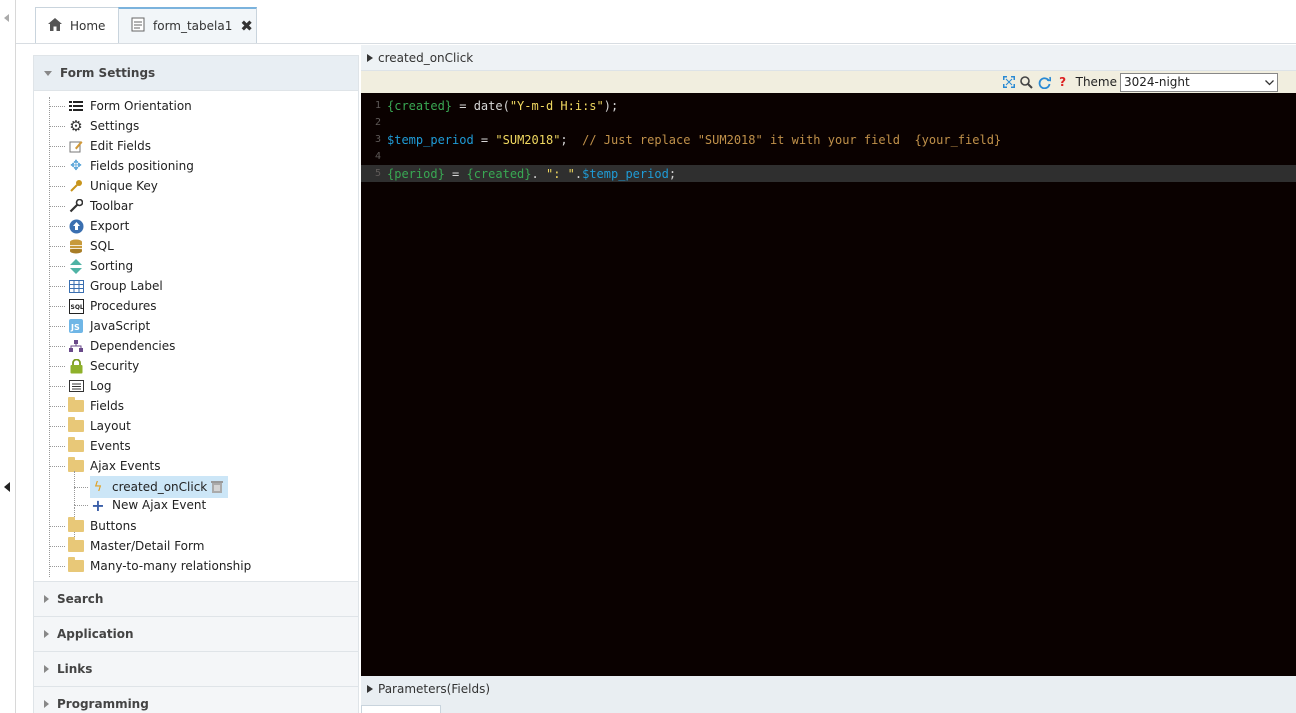  Describe the element at coordinates (828, 58) in the screenshot. I see `editor-title-bar: created_onClick` at that location.